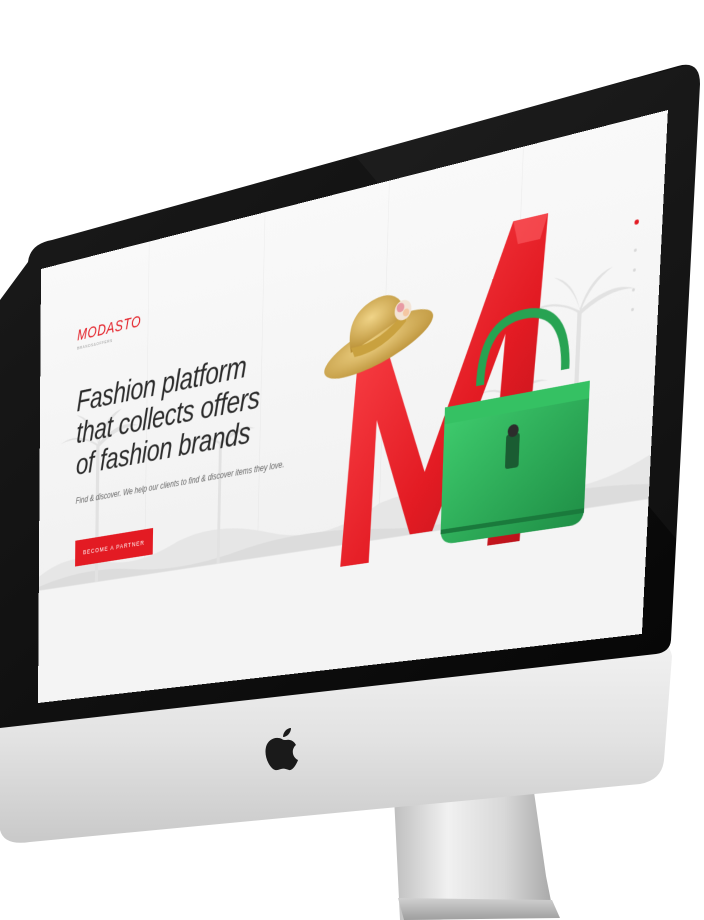 This screenshot has width=704, height=920. I want to click on hero-artwork, so click(455, 390).